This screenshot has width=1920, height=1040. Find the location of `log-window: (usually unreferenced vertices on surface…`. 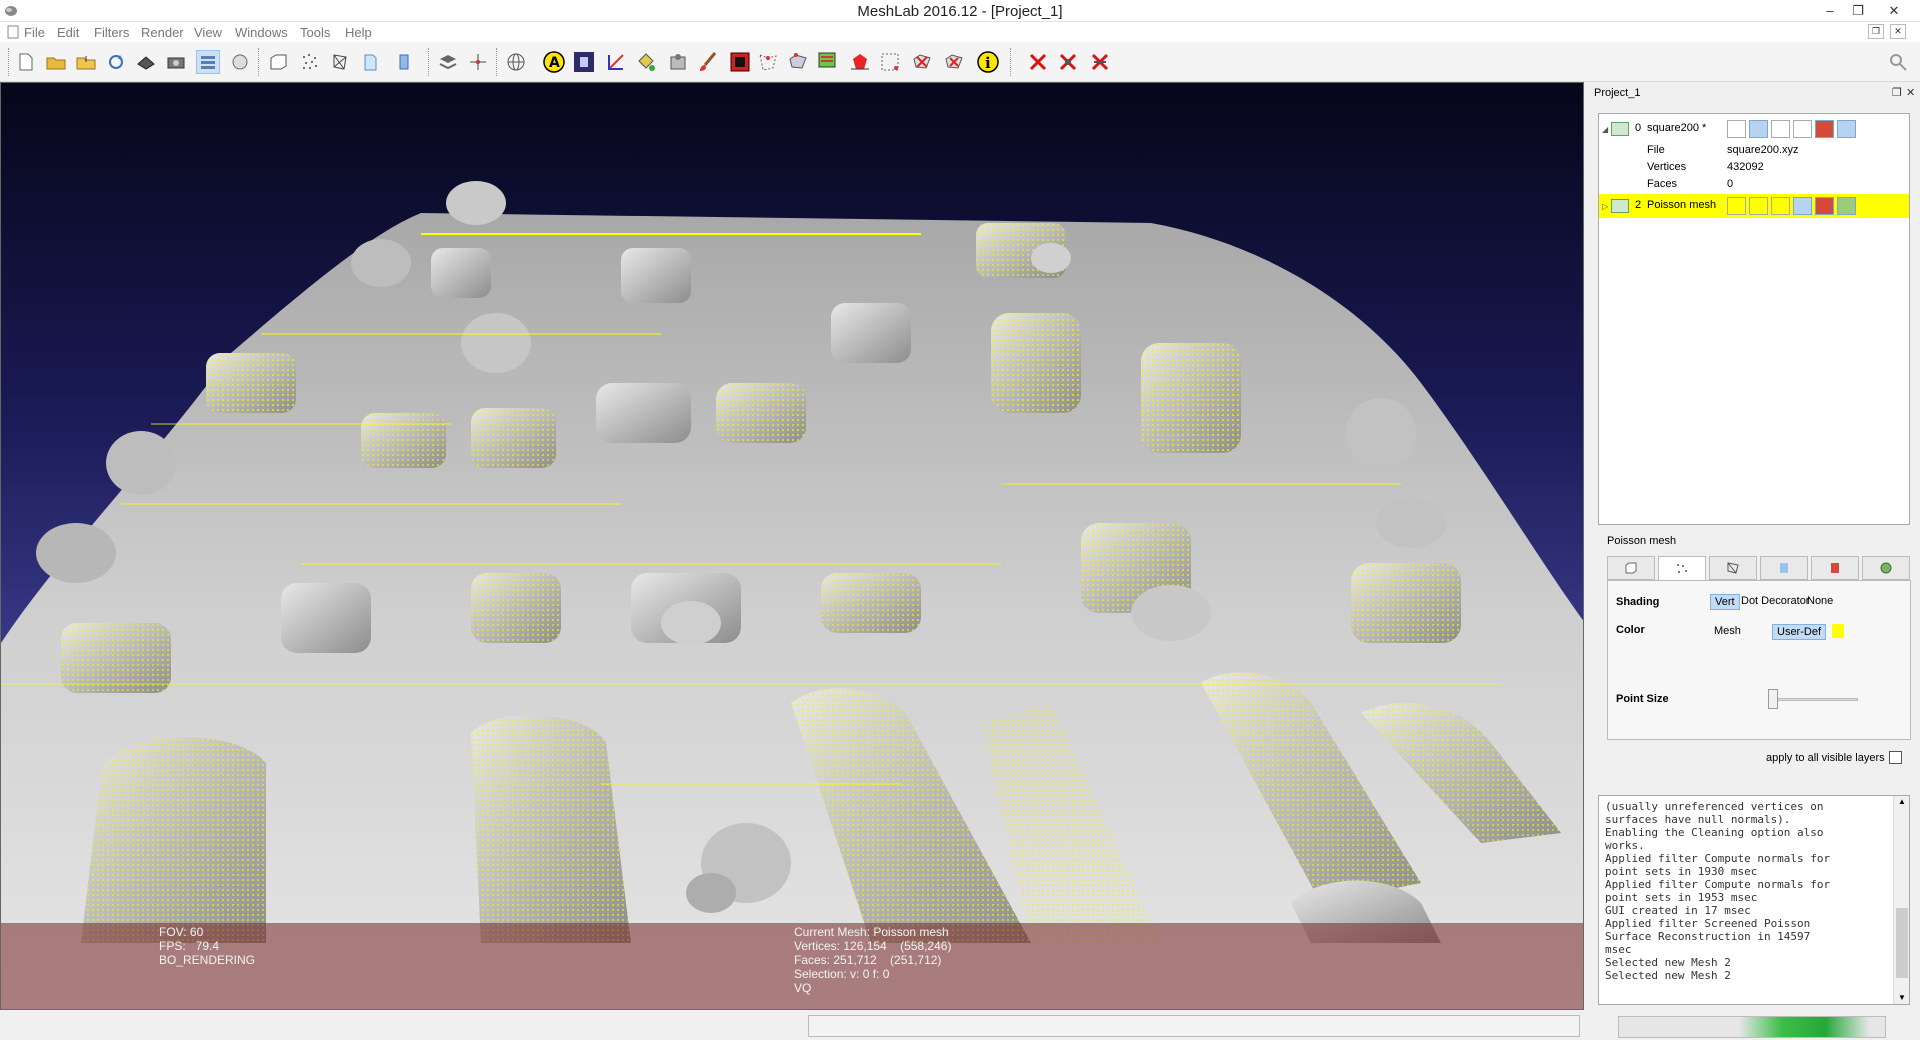

log-window: (usually unreferenced vertices on surface… is located at coordinates (1754, 900).